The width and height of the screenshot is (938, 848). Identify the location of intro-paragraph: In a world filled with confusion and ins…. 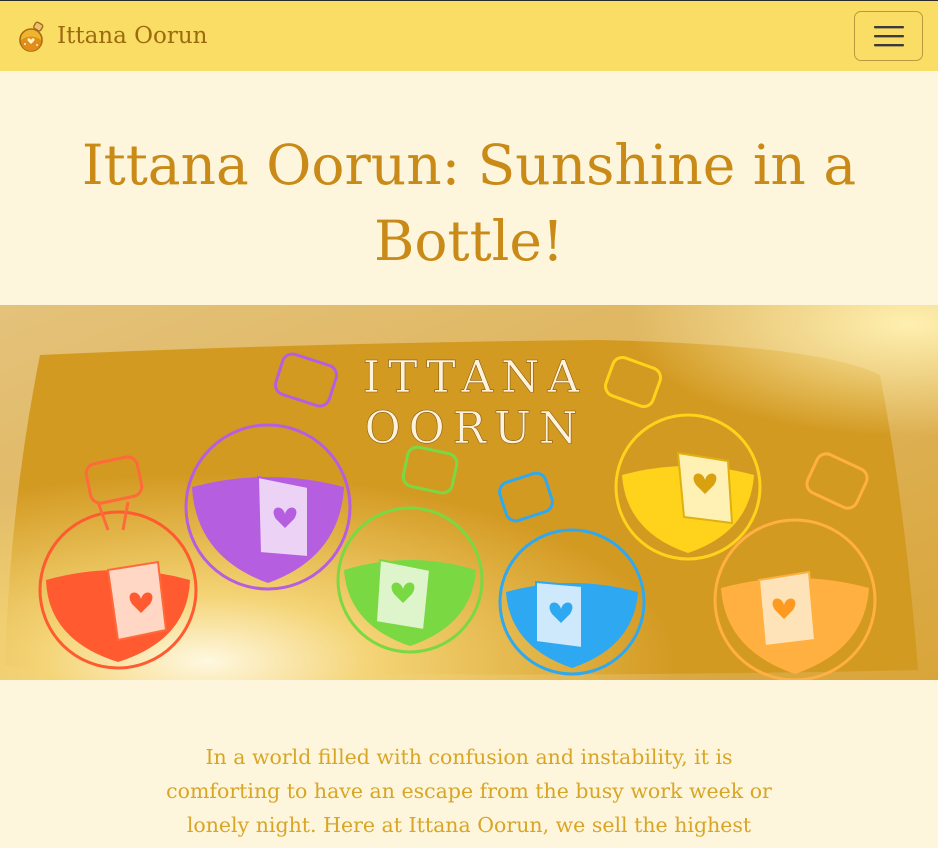
(469, 791).